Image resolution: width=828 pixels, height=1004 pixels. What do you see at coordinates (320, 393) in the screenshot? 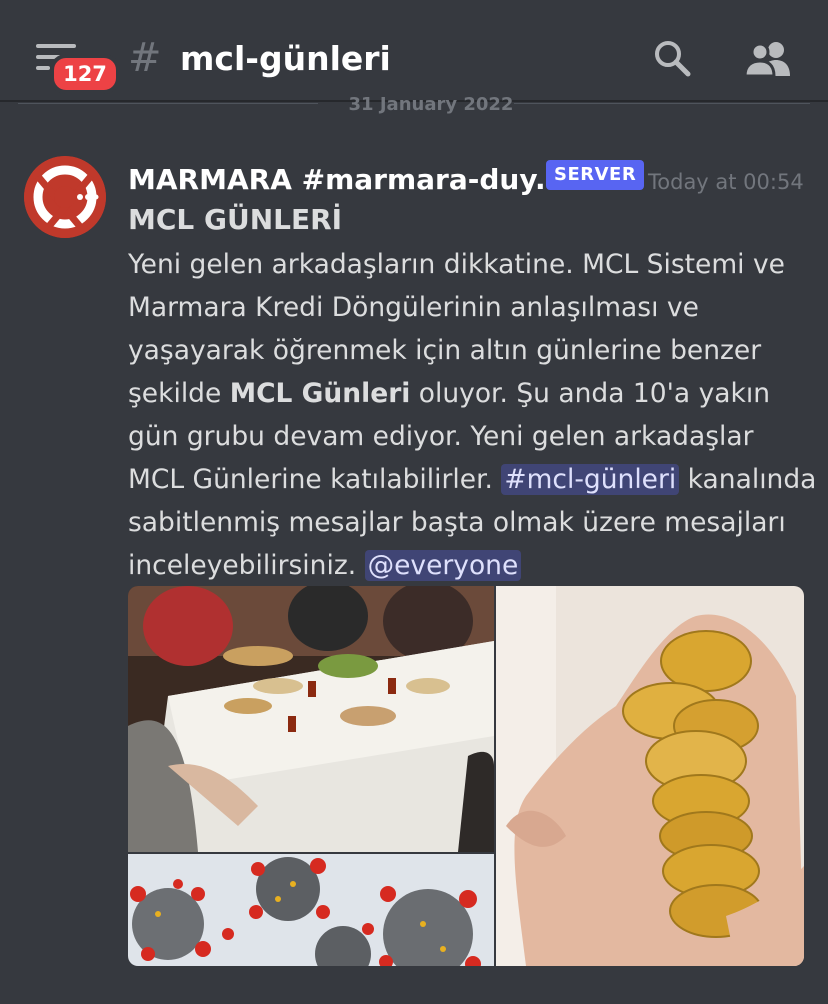
I see `message-bold-text: MCL Günleri` at bounding box center [320, 393].